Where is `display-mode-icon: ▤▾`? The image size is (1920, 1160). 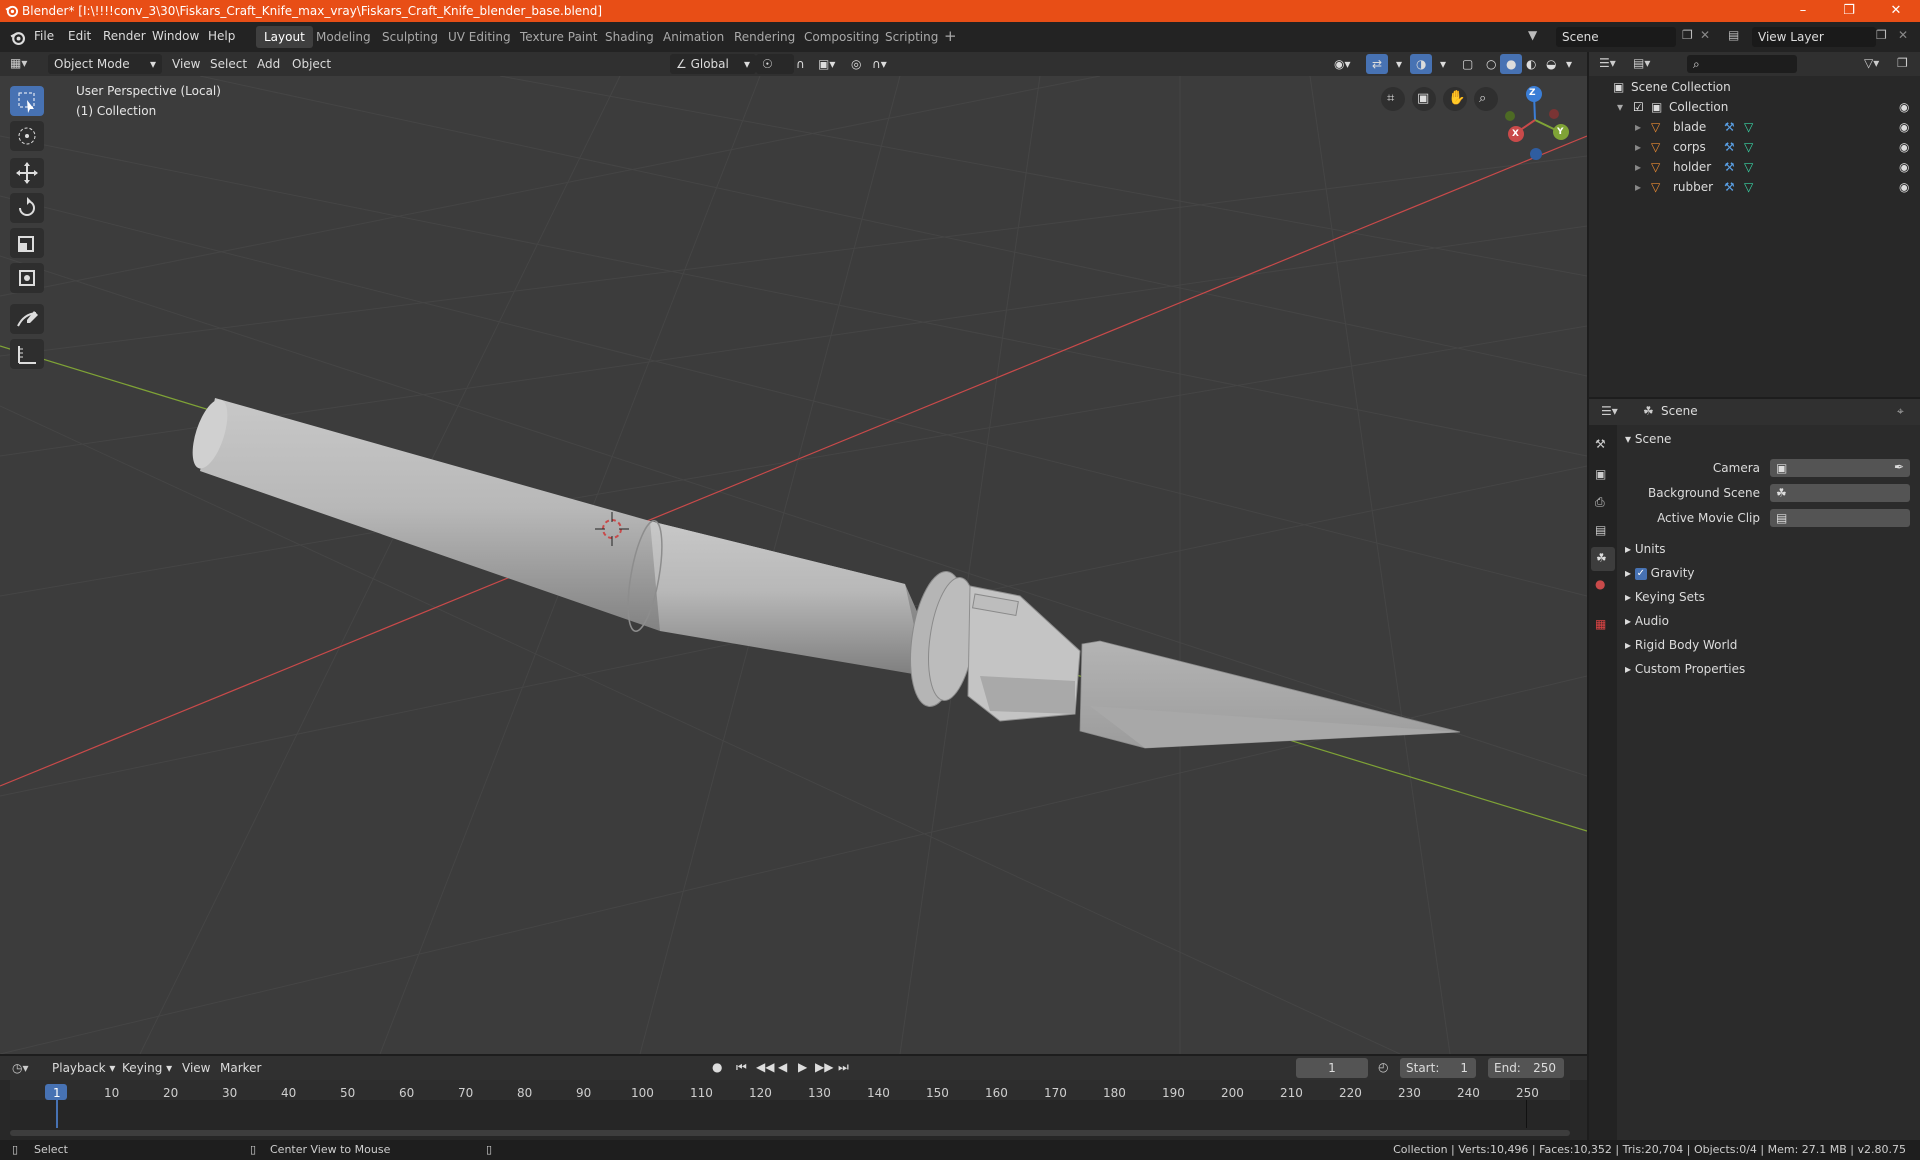 display-mode-icon: ▤▾ is located at coordinates (1641, 63).